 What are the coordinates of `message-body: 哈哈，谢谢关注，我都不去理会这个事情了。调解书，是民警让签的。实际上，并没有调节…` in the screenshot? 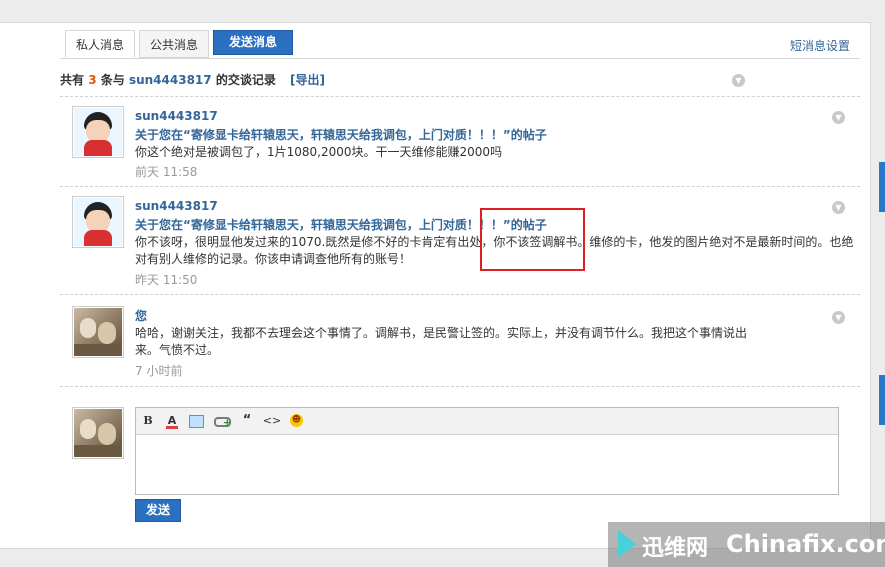 It's located at (441, 341).